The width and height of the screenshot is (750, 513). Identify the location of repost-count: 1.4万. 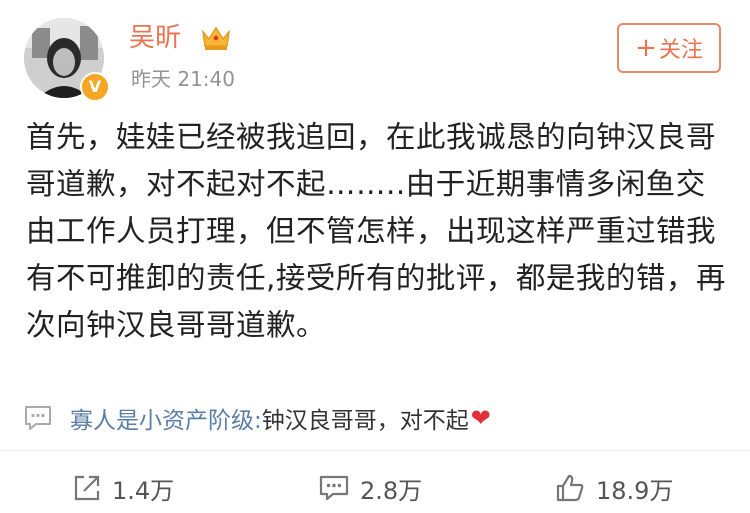
(143, 490).